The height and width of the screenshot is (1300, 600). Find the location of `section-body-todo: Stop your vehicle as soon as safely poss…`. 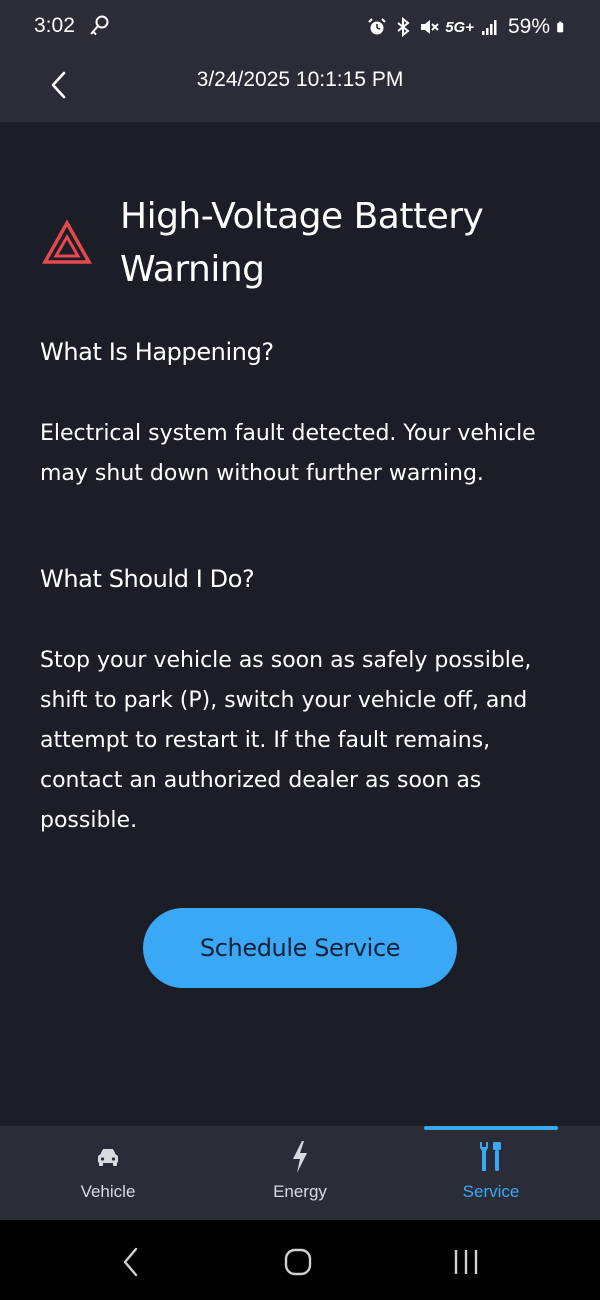

section-body-todo: Stop your vehicle as soon as safely poss… is located at coordinates (286, 740).